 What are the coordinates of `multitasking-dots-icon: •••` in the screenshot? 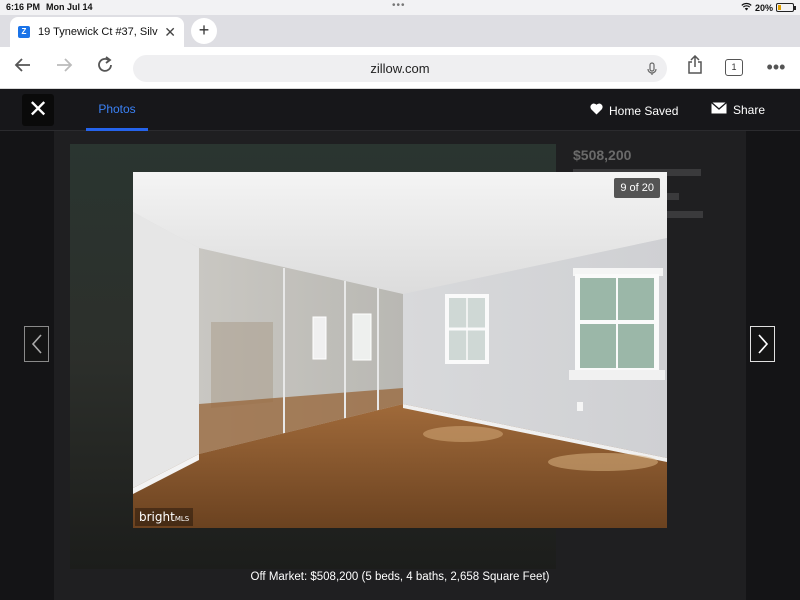 It's located at (399, 5).